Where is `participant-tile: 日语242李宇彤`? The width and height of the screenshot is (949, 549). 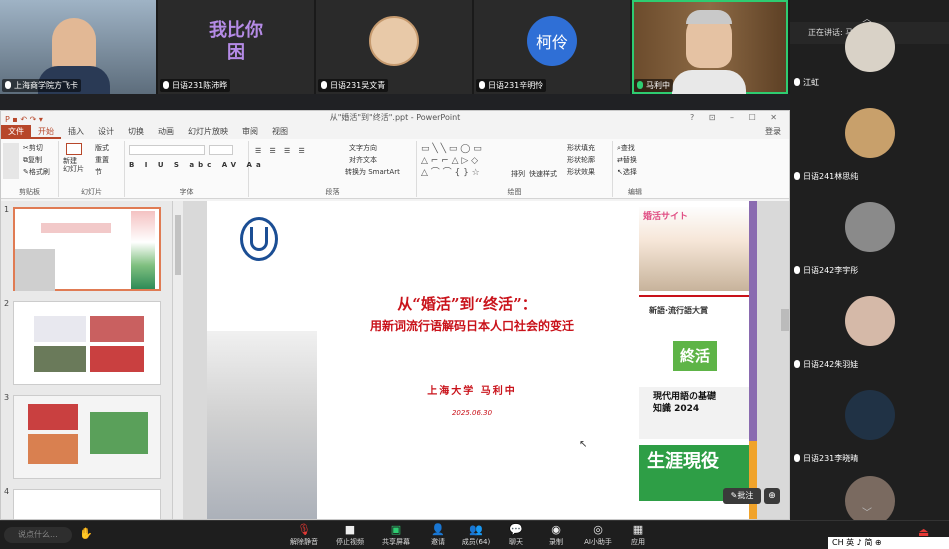
participant-tile: 日语242李宇彤 is located at coordinates (869, 235).